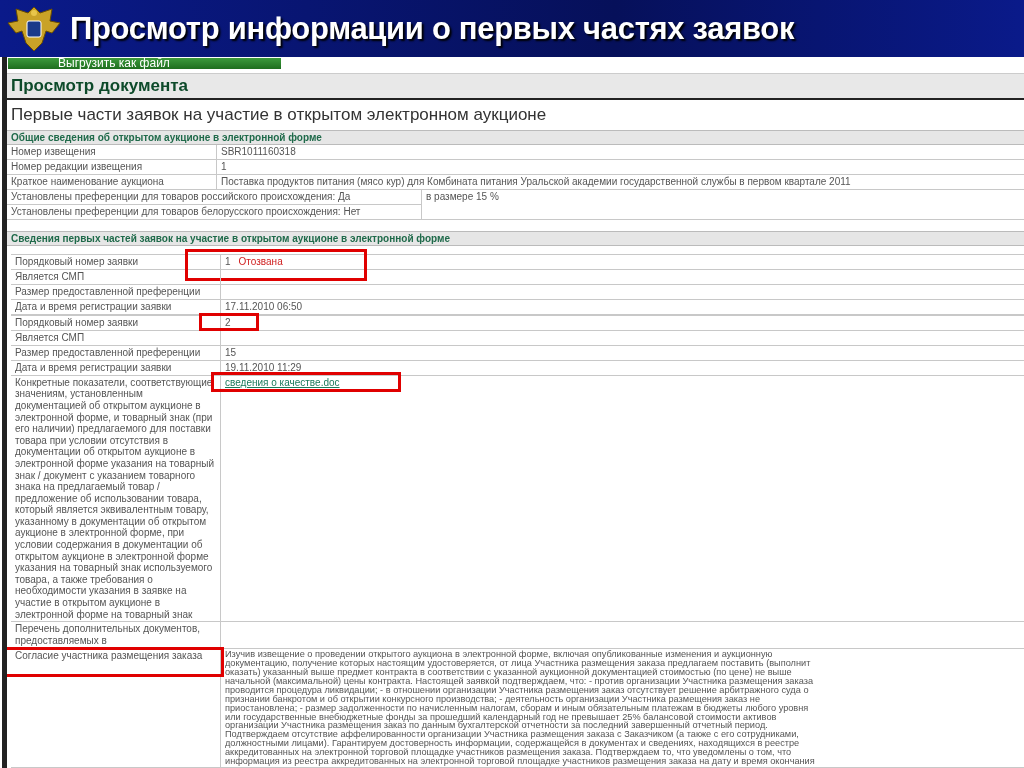  What do you see at coordinates (508, 672) in the screenshot?
I see `consent-text-line: оказать) указанный выше предмет контракта в соответствии с указанной аукционной документацией стоимостью (по цене) не выше` at bounding box center [508, 672].